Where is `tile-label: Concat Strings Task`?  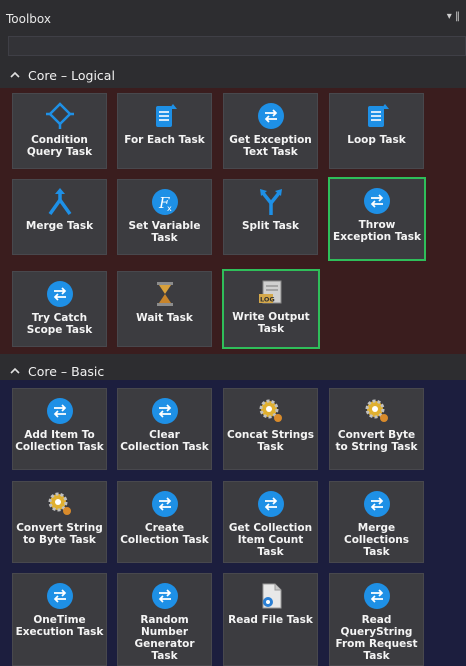
tile-label: Concat Strings Task is located at coordinates (270, 441).